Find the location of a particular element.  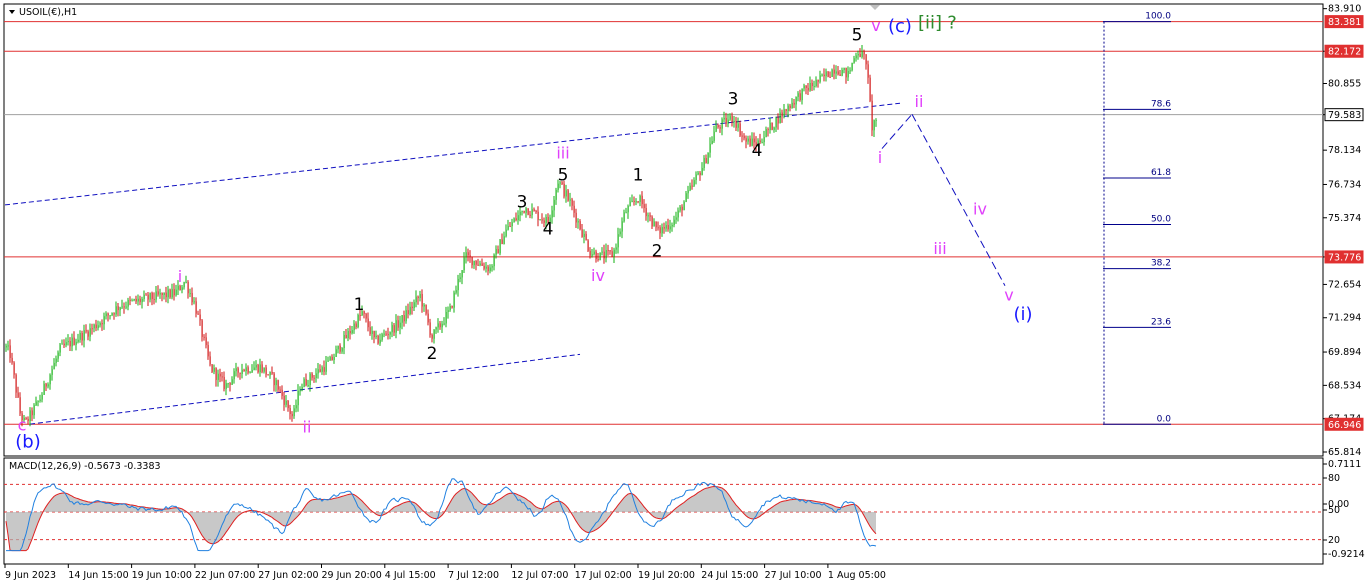

price-axis-label: 83.910 is located at coordinates (1344, 9).